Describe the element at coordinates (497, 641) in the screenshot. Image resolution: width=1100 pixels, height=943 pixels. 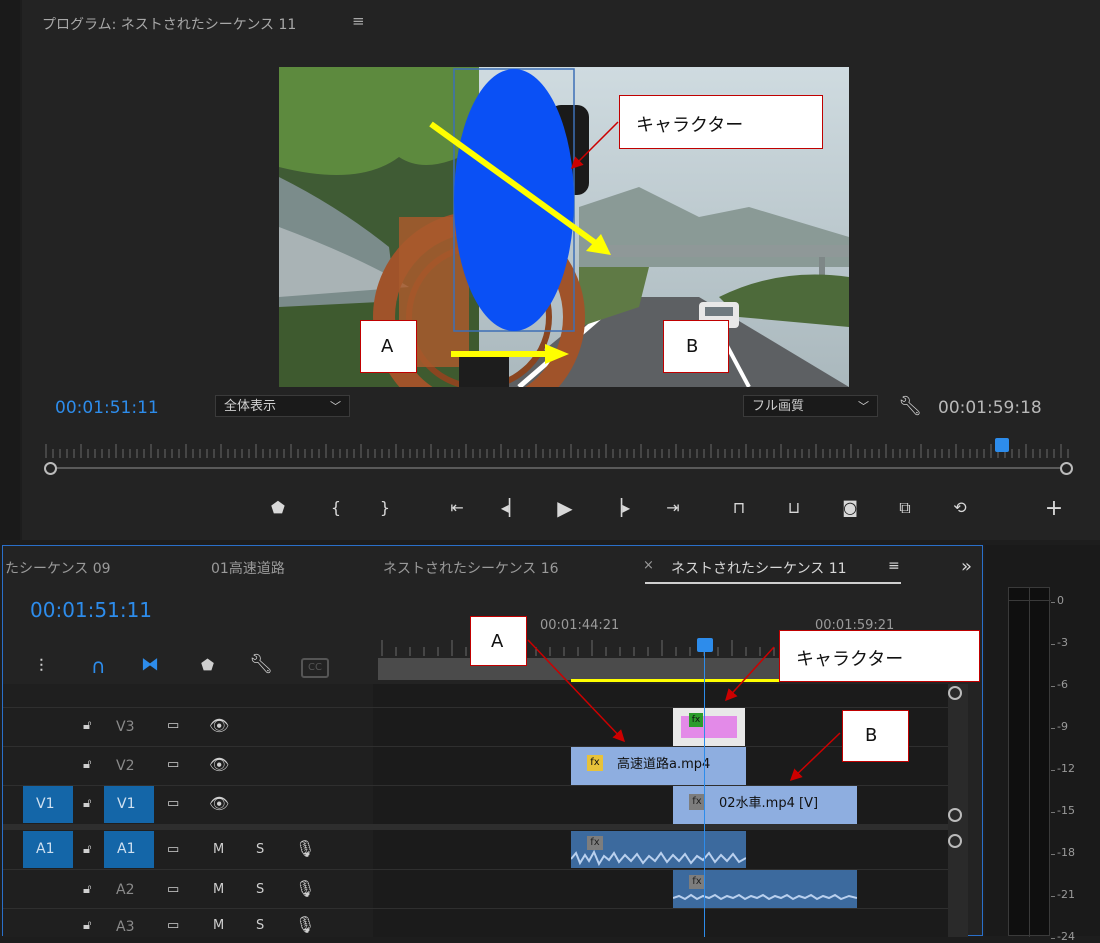
I see `annotation-a-label: A` at that location.